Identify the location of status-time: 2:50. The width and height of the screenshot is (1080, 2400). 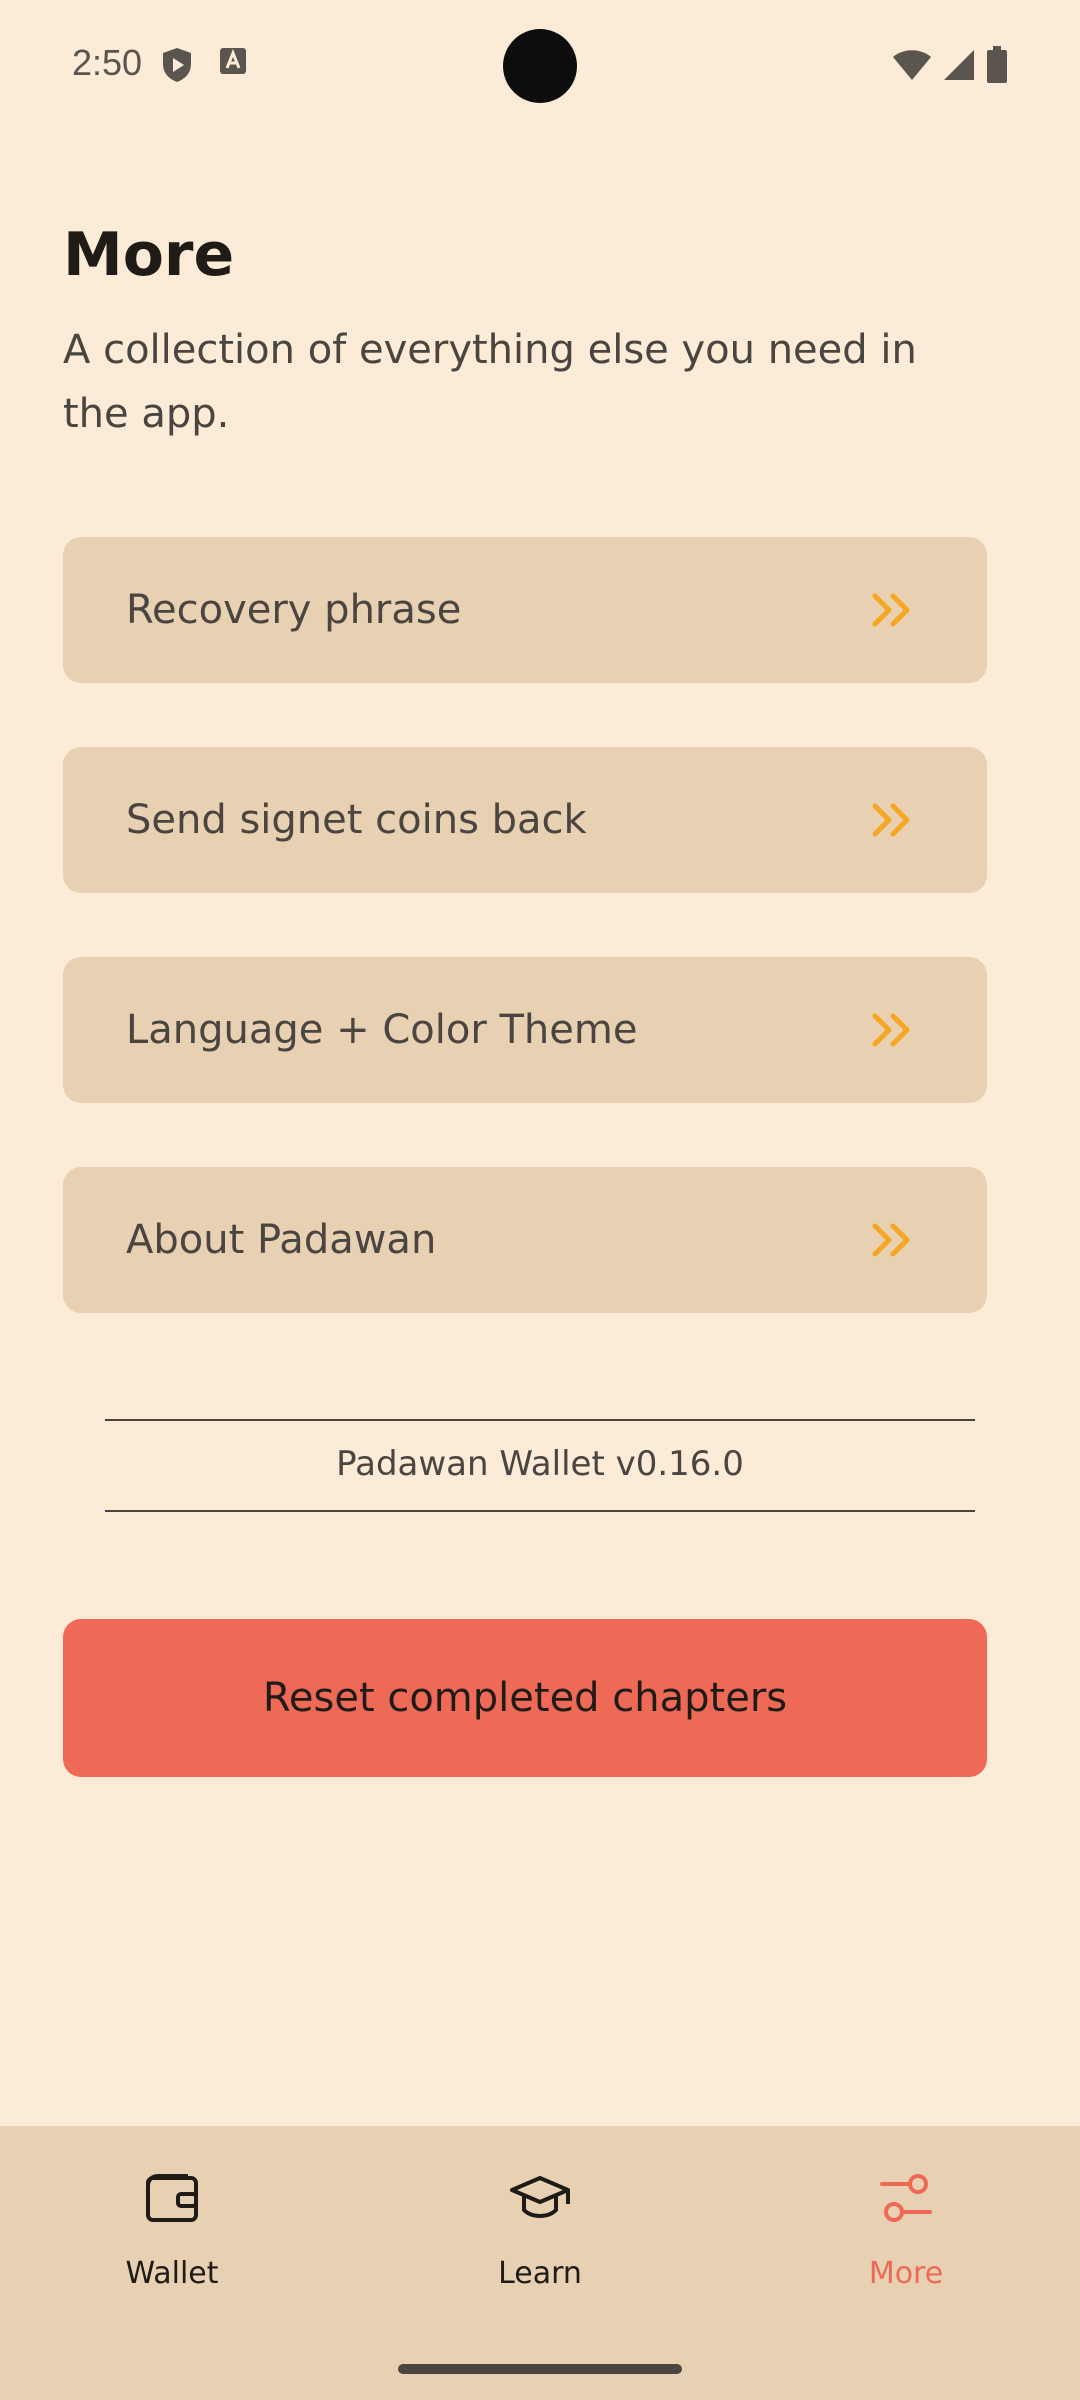
(107, 62).